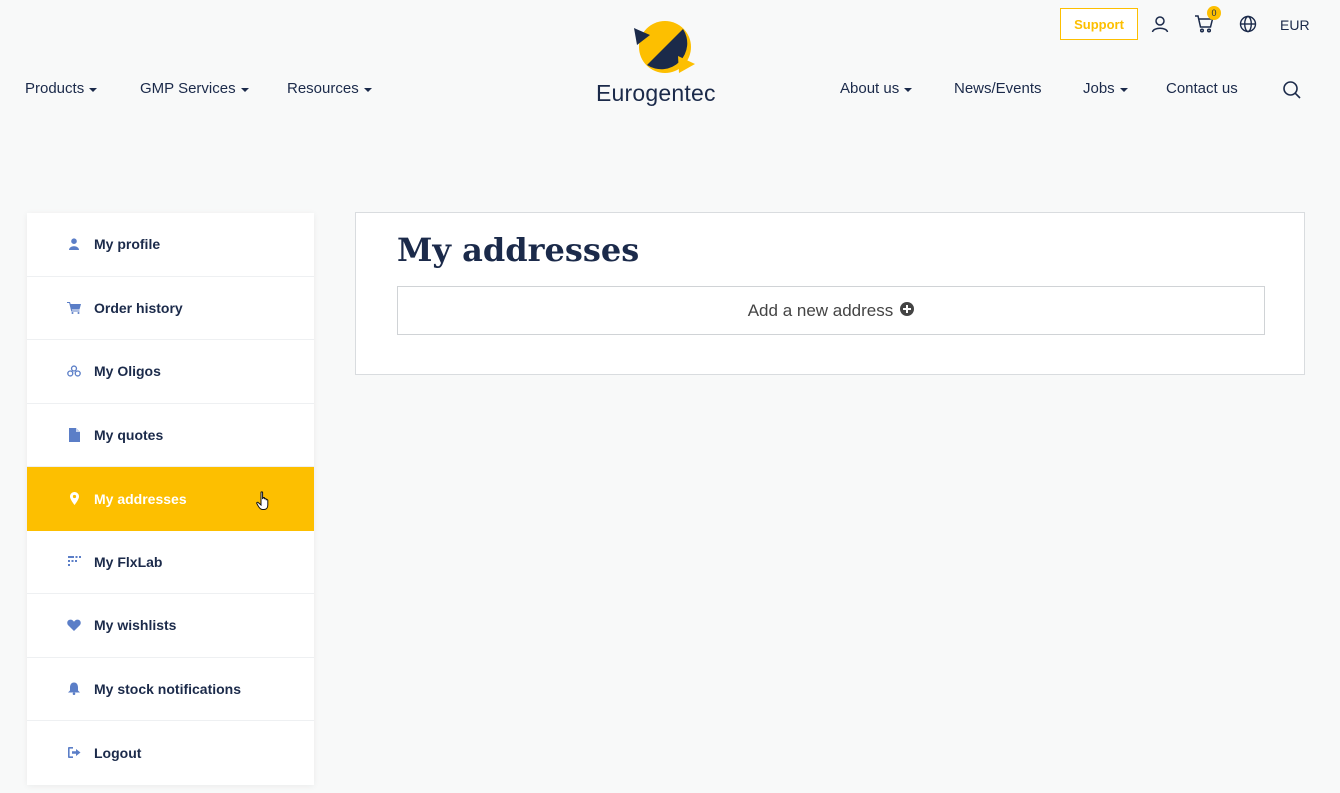 The image size is (1340, 793). Describe the element at coordinates (74, 434) in the screenshot. I see `document-icon` at that location.